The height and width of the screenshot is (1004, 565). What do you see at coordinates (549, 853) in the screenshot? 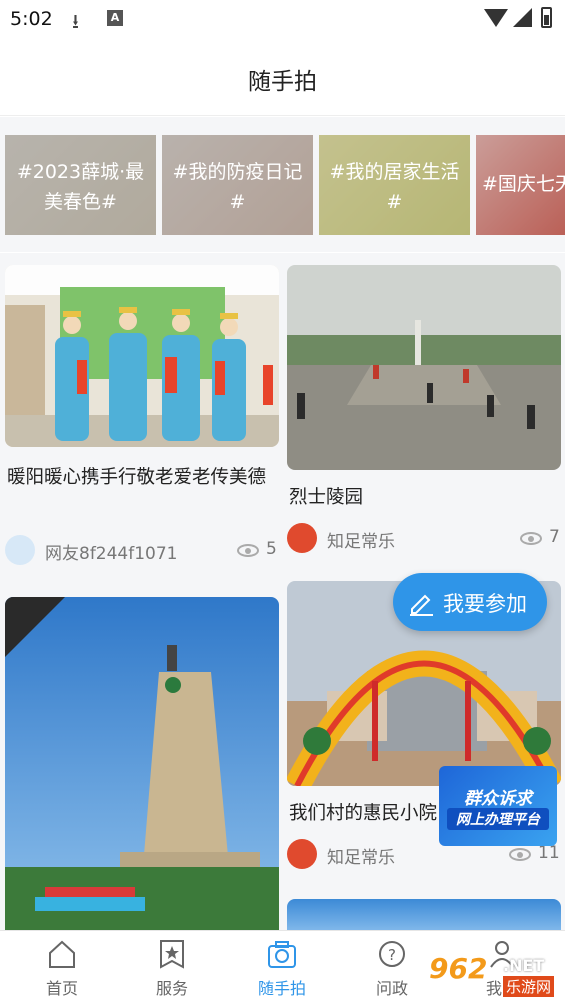
I see `view-count: 11` at bounding box center [549, 853].